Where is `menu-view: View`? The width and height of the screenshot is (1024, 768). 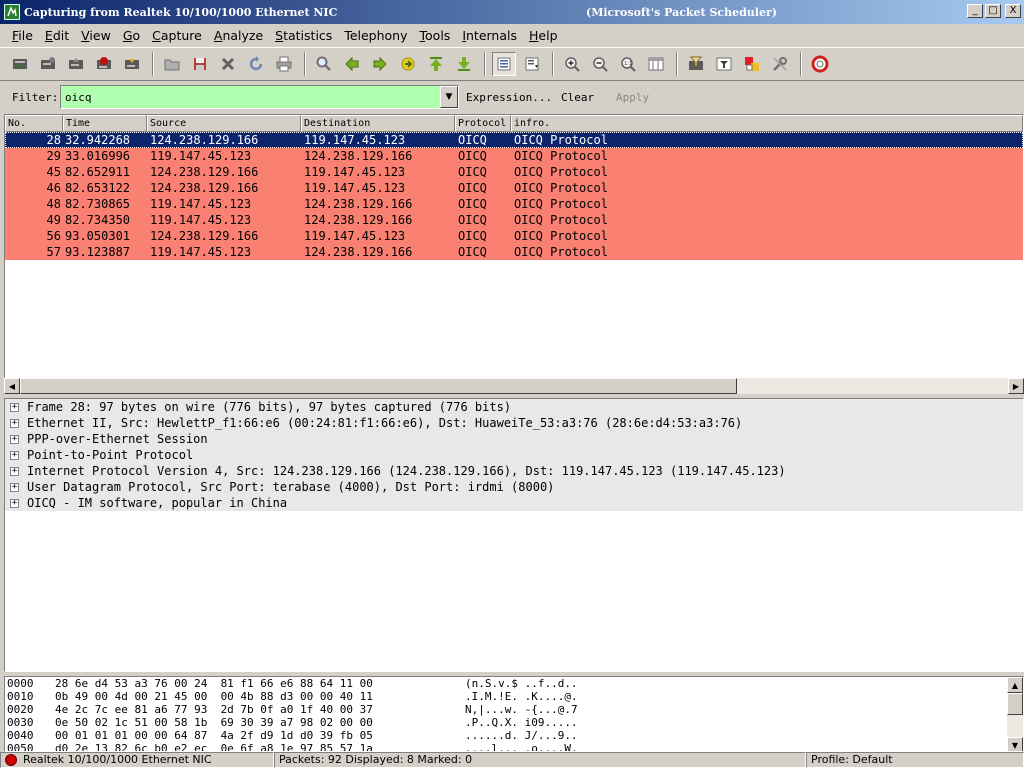
menu-view: View is located at coordinates (96, 35).